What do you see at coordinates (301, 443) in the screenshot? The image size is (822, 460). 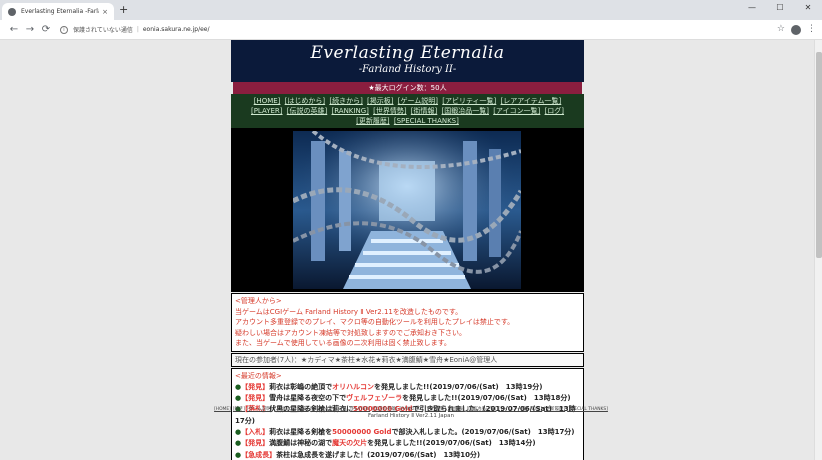 I see `news-text: 満腹鯖は神秘の湖で` at bounding box center [301, 443].